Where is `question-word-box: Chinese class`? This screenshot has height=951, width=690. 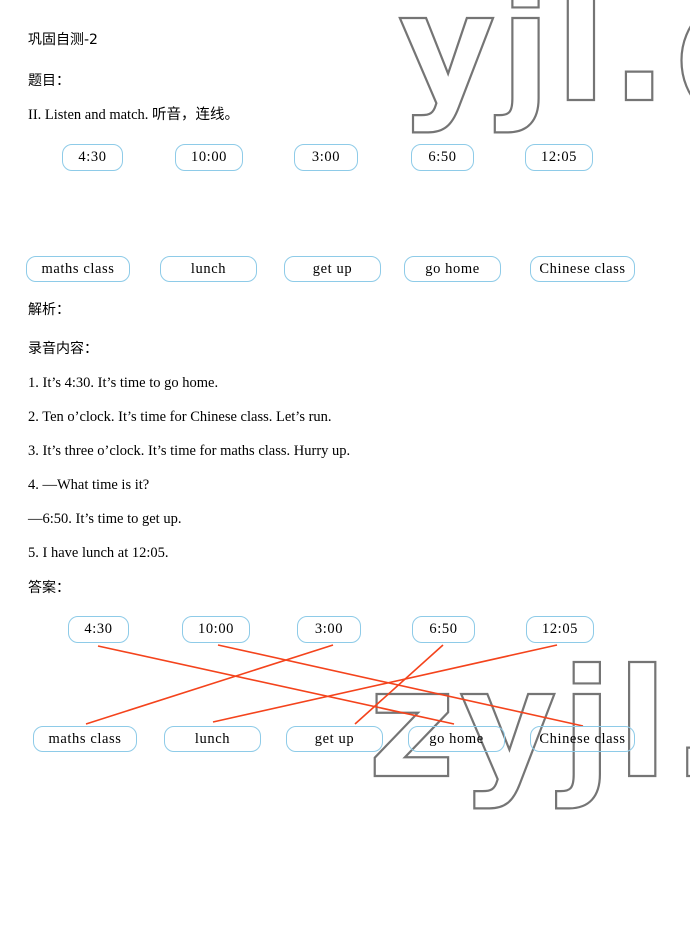 question-word-box: Chinese class is located at coordinates (582, 269).